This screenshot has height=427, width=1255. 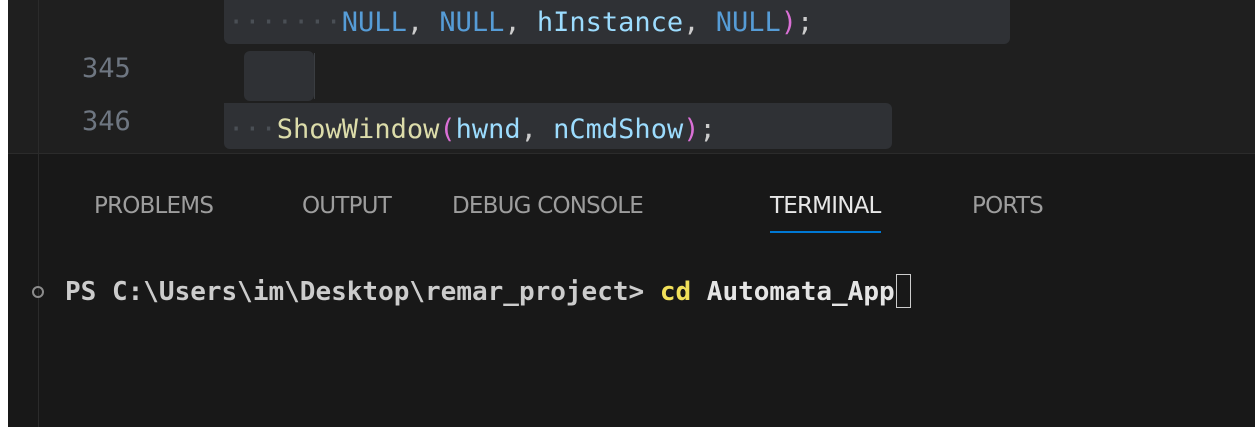 I want to click on tab-label: TERMINAL, so click(x=825, y=206).